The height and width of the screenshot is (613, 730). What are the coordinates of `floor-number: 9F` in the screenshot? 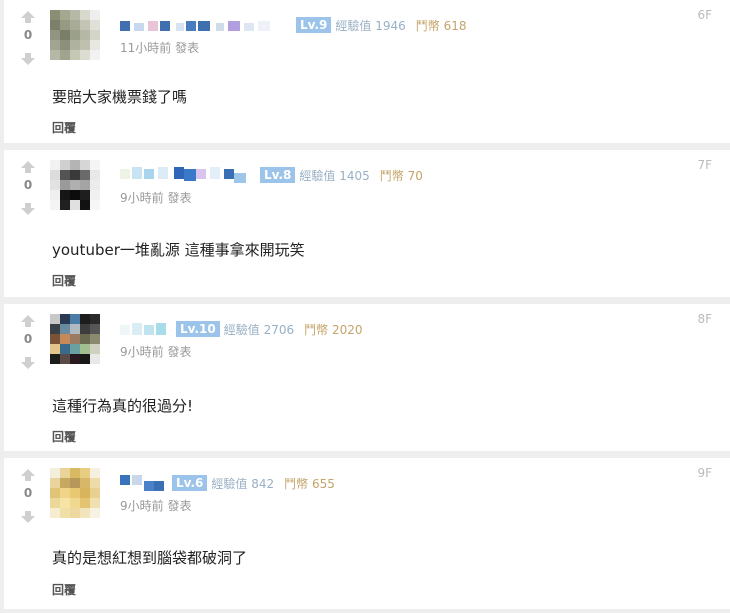 It's located at (704, 473).